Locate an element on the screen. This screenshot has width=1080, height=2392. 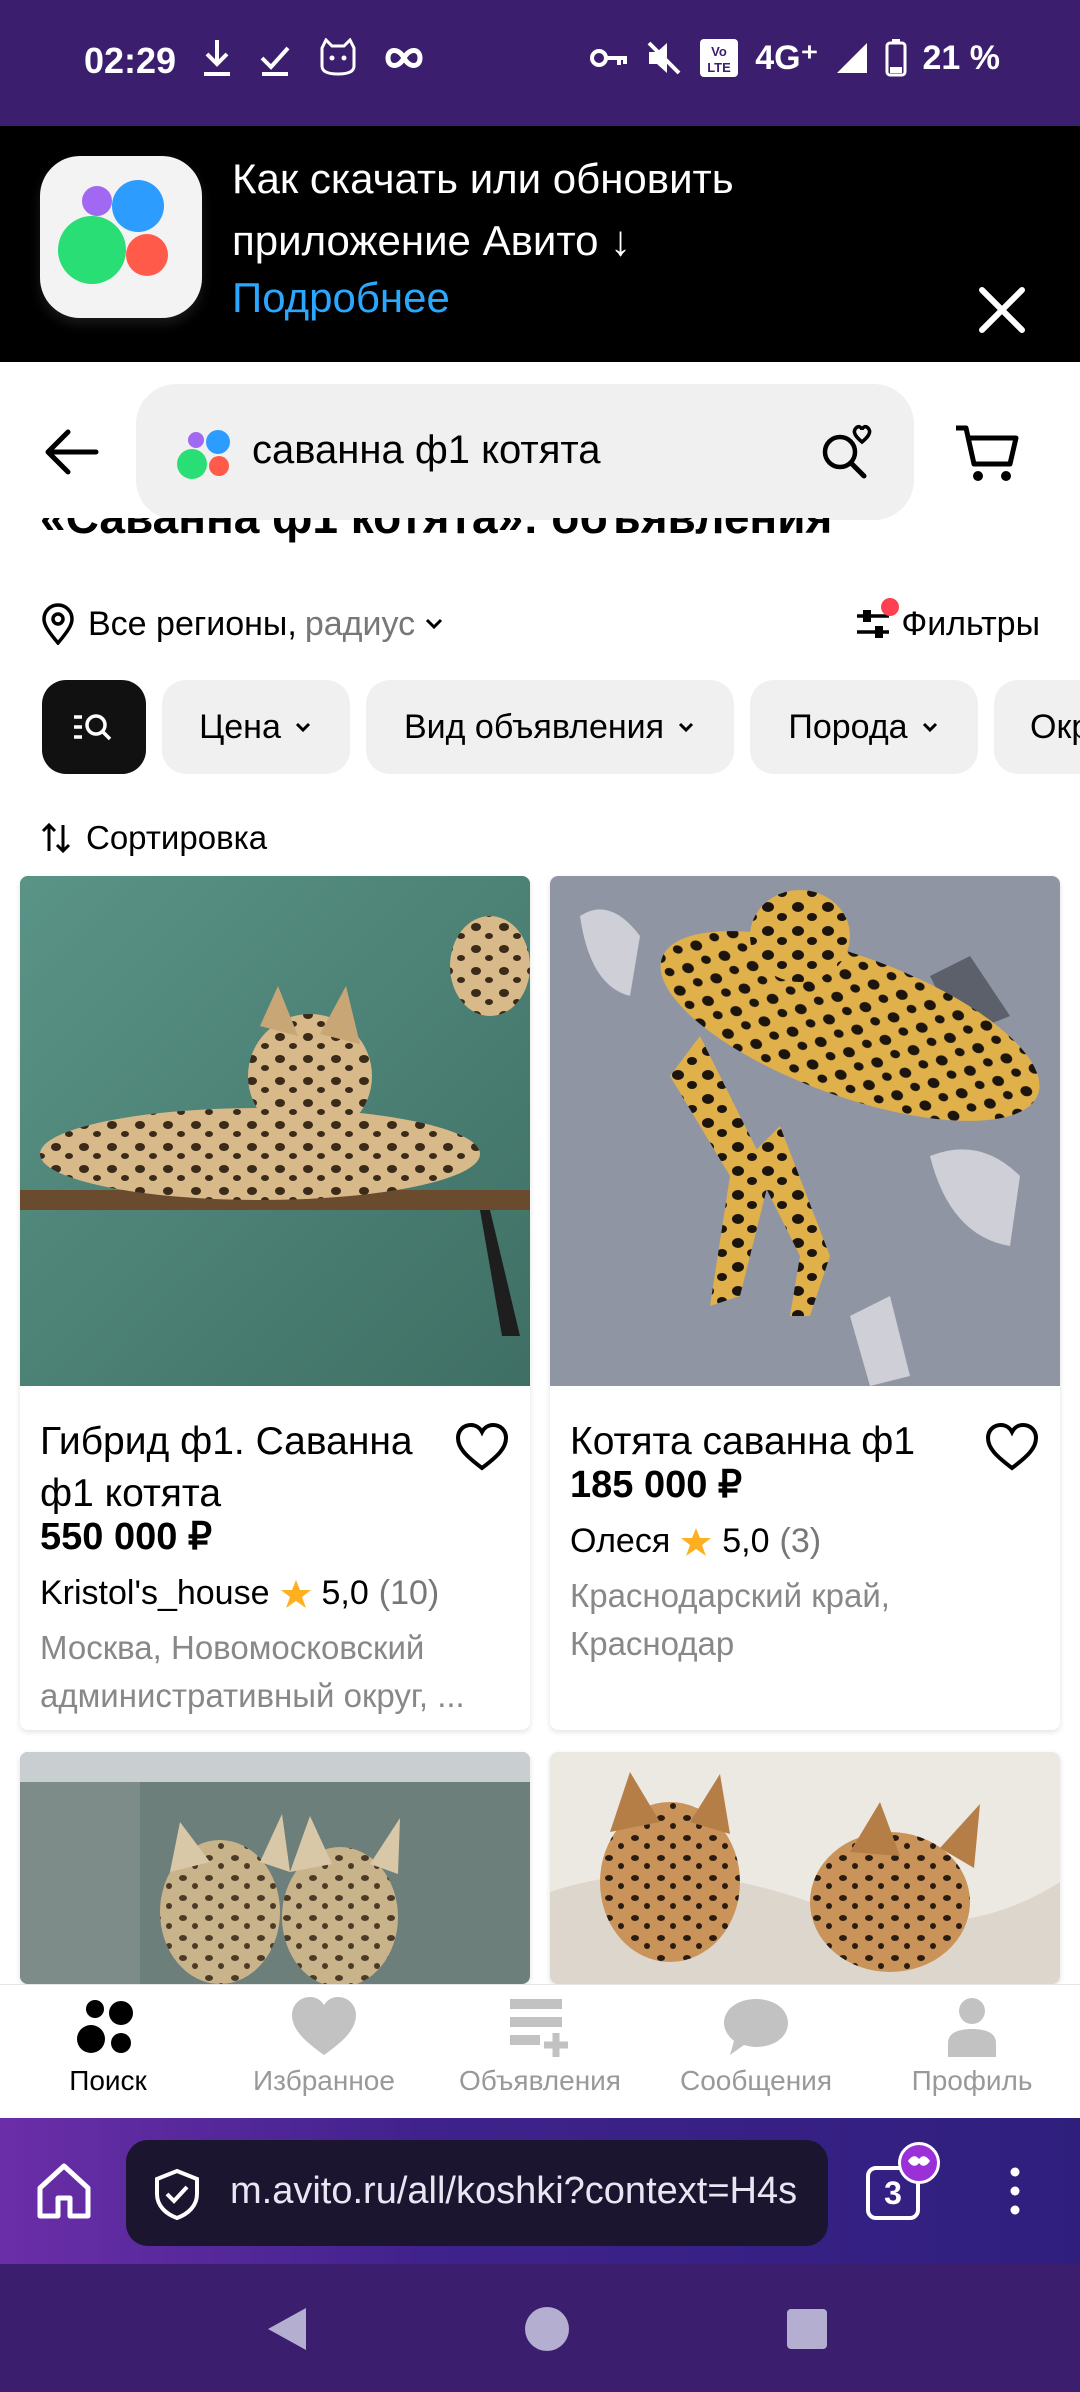
nav-search: Поиск is located at coordinates (108, 2057).